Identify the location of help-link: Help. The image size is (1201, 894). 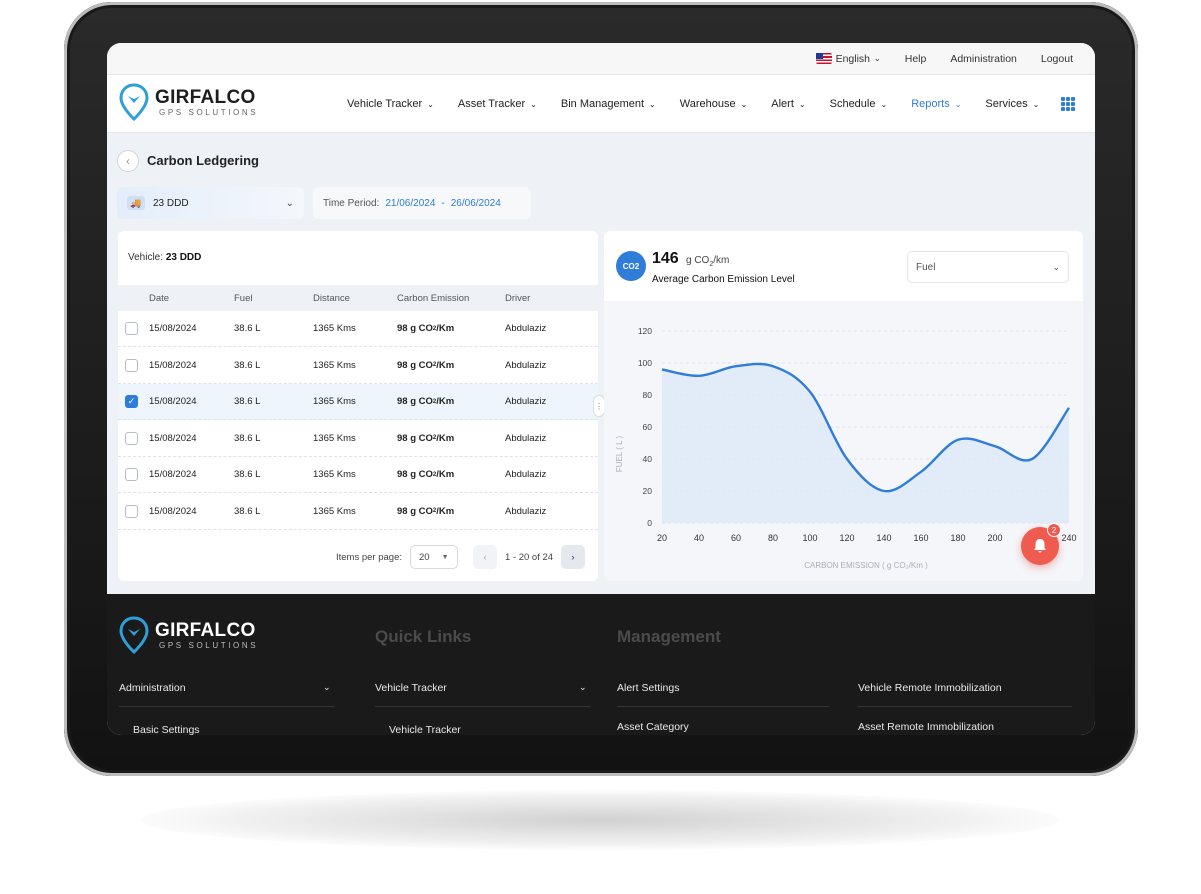
(916, 59).